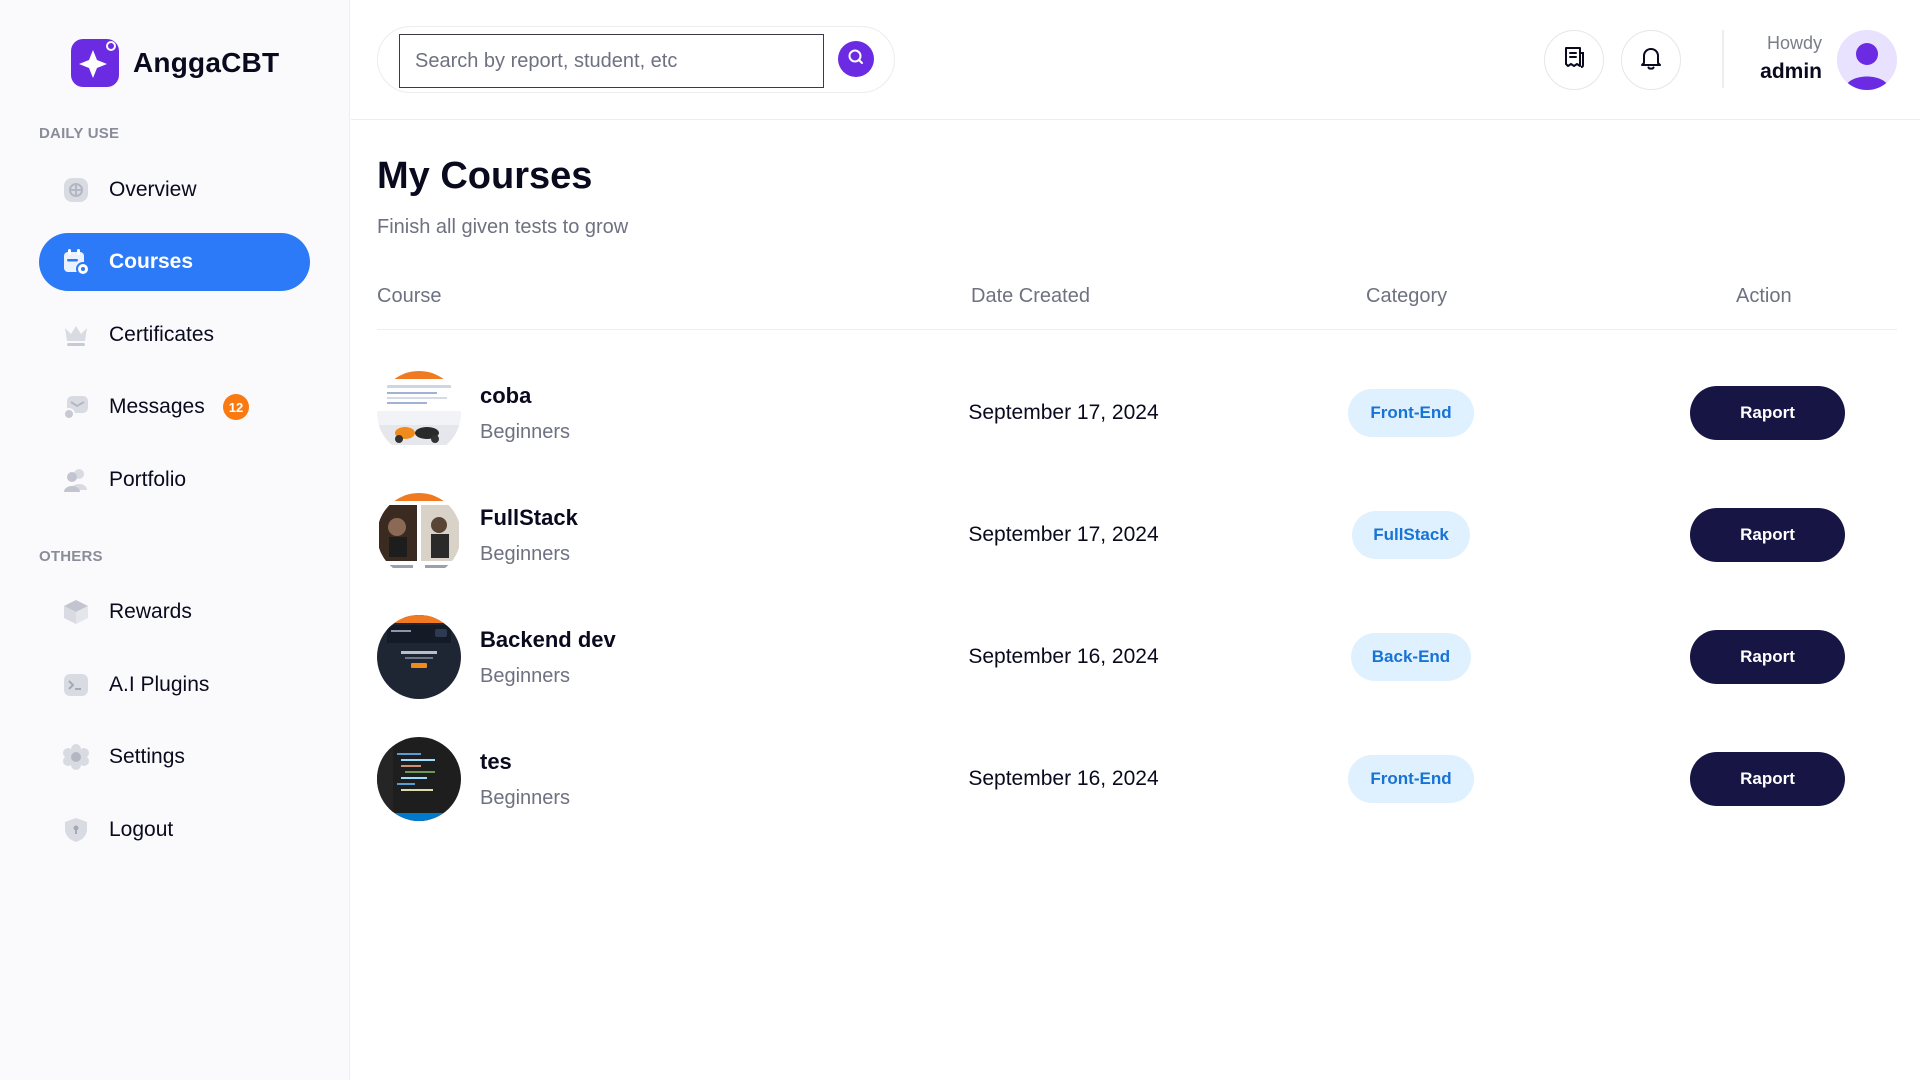 This screenshot has width=1920, height=1080. I want to click on table-header: Course Date Created Category Action, so click(1137, 307).